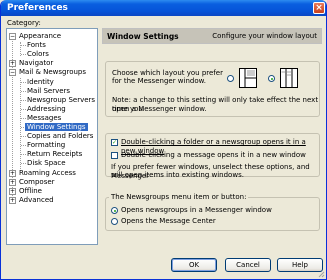  I want to click on tree-item-label: Formatting, so click(46, 145).